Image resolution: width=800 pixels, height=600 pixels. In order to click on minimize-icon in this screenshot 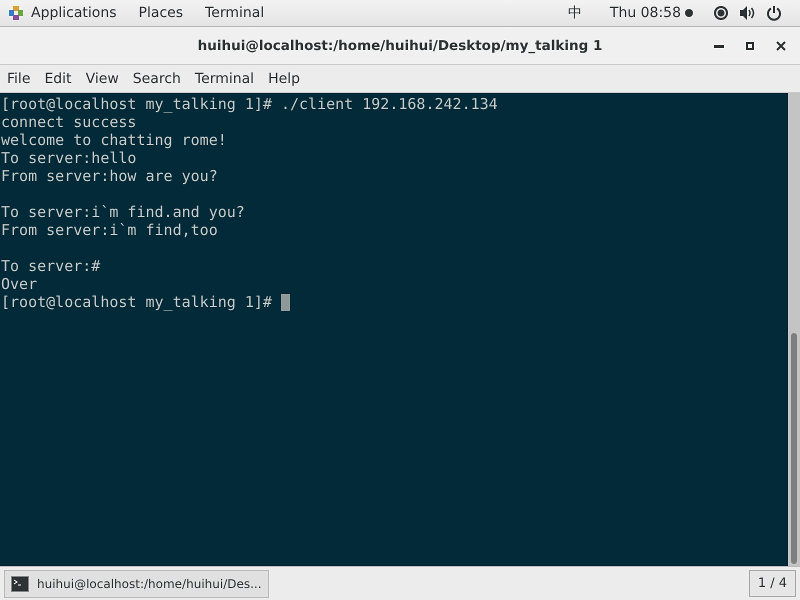, I will do `click(719, 46)`.